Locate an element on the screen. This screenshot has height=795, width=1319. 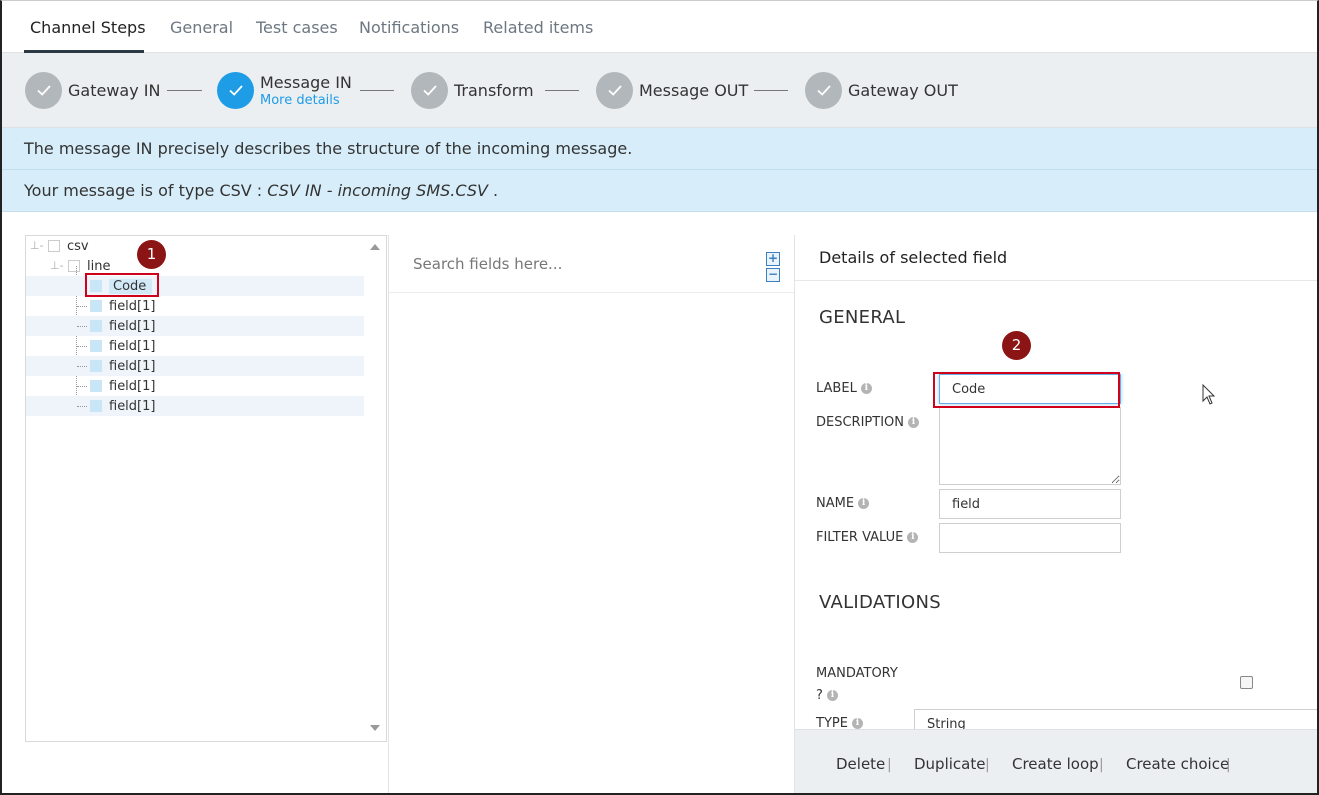
description-field-label: DESCRIPTION i is located at coordinates (867, 422).